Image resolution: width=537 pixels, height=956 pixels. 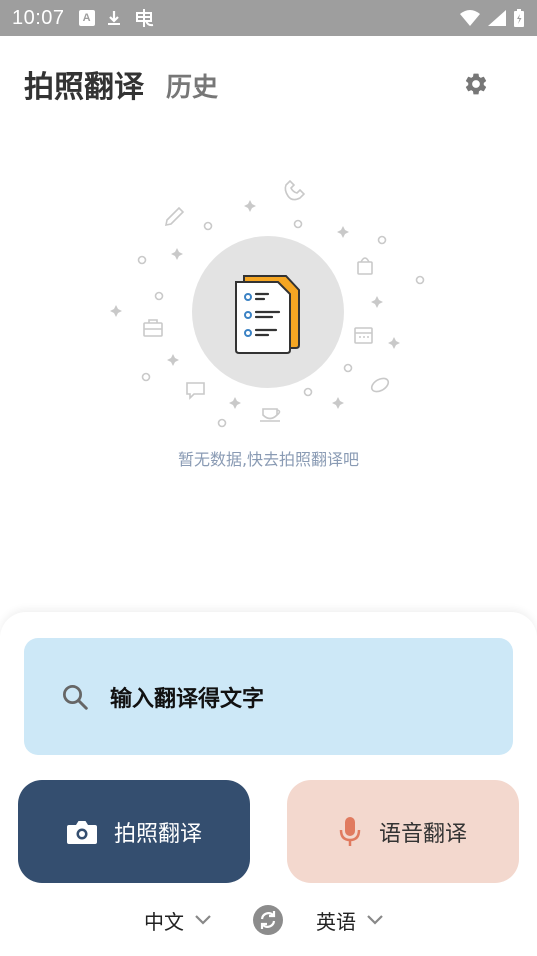 I want to click on photo-translate-button: 拍照翻译, so click(x=134, y=831).